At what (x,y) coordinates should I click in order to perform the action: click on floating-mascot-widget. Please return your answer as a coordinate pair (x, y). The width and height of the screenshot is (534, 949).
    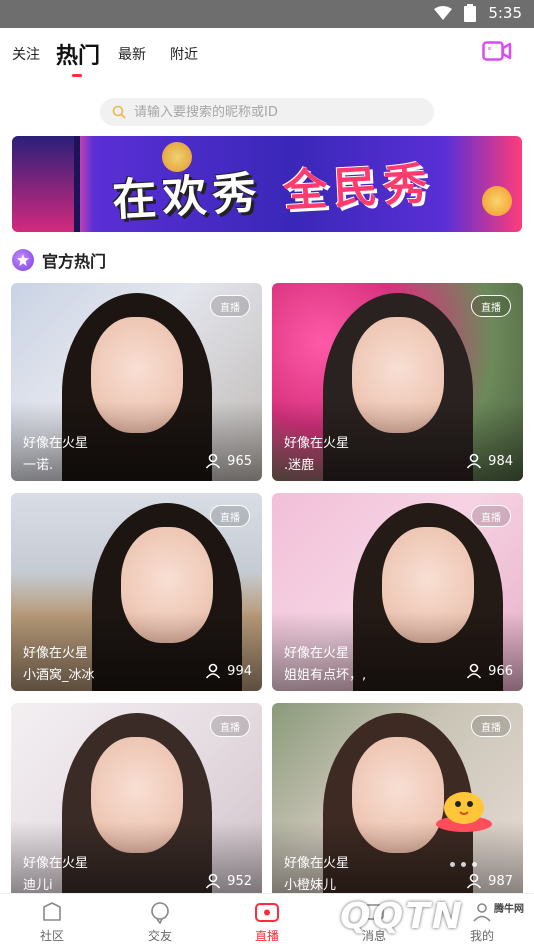
    Looking at the image, I should click on (464, 807).